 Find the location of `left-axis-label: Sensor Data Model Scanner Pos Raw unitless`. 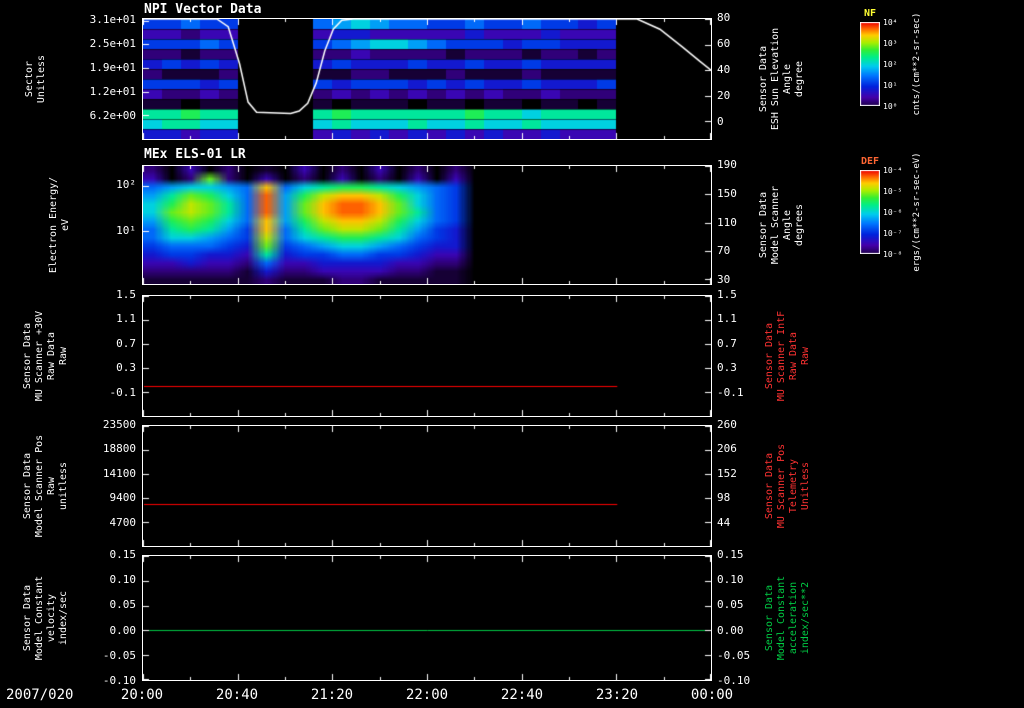

left-axis-label: Sensor Data Model Scanner Pos Raw unitless is located at coordinates (46, 486).